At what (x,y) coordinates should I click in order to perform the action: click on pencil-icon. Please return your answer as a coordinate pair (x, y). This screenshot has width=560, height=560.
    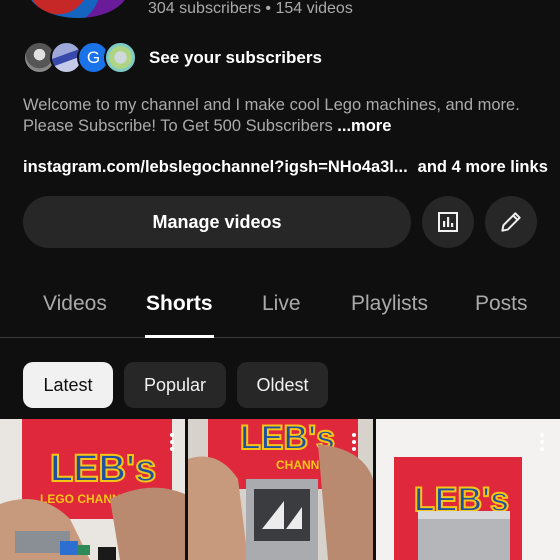
    Looking at the image, I should click on (511, 222).